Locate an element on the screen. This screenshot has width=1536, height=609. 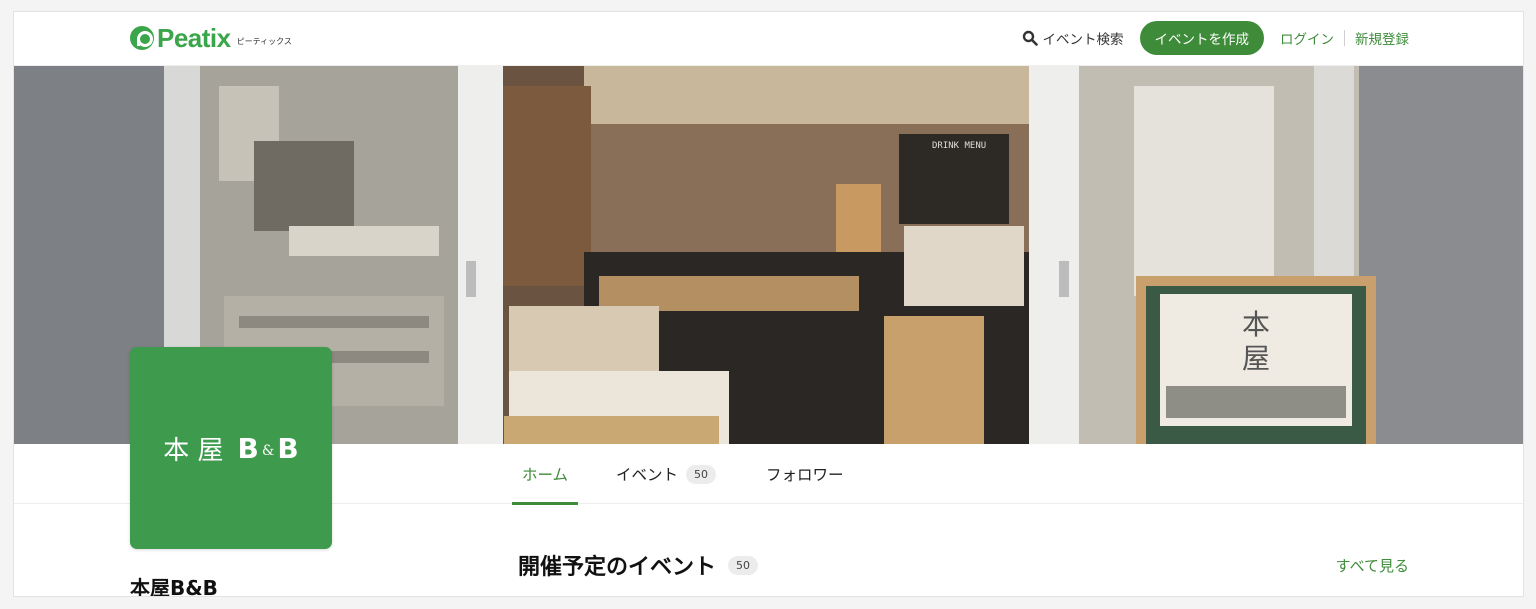
search-icon is located at coordinates (1030, 38).